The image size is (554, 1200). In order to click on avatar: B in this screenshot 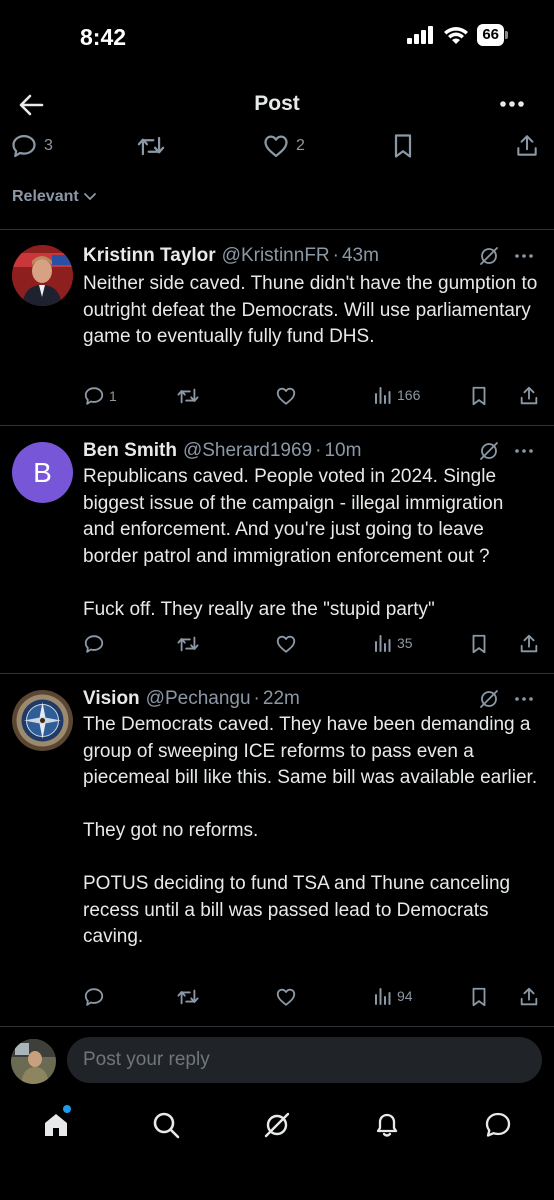, I will do `click(42, 472)`.